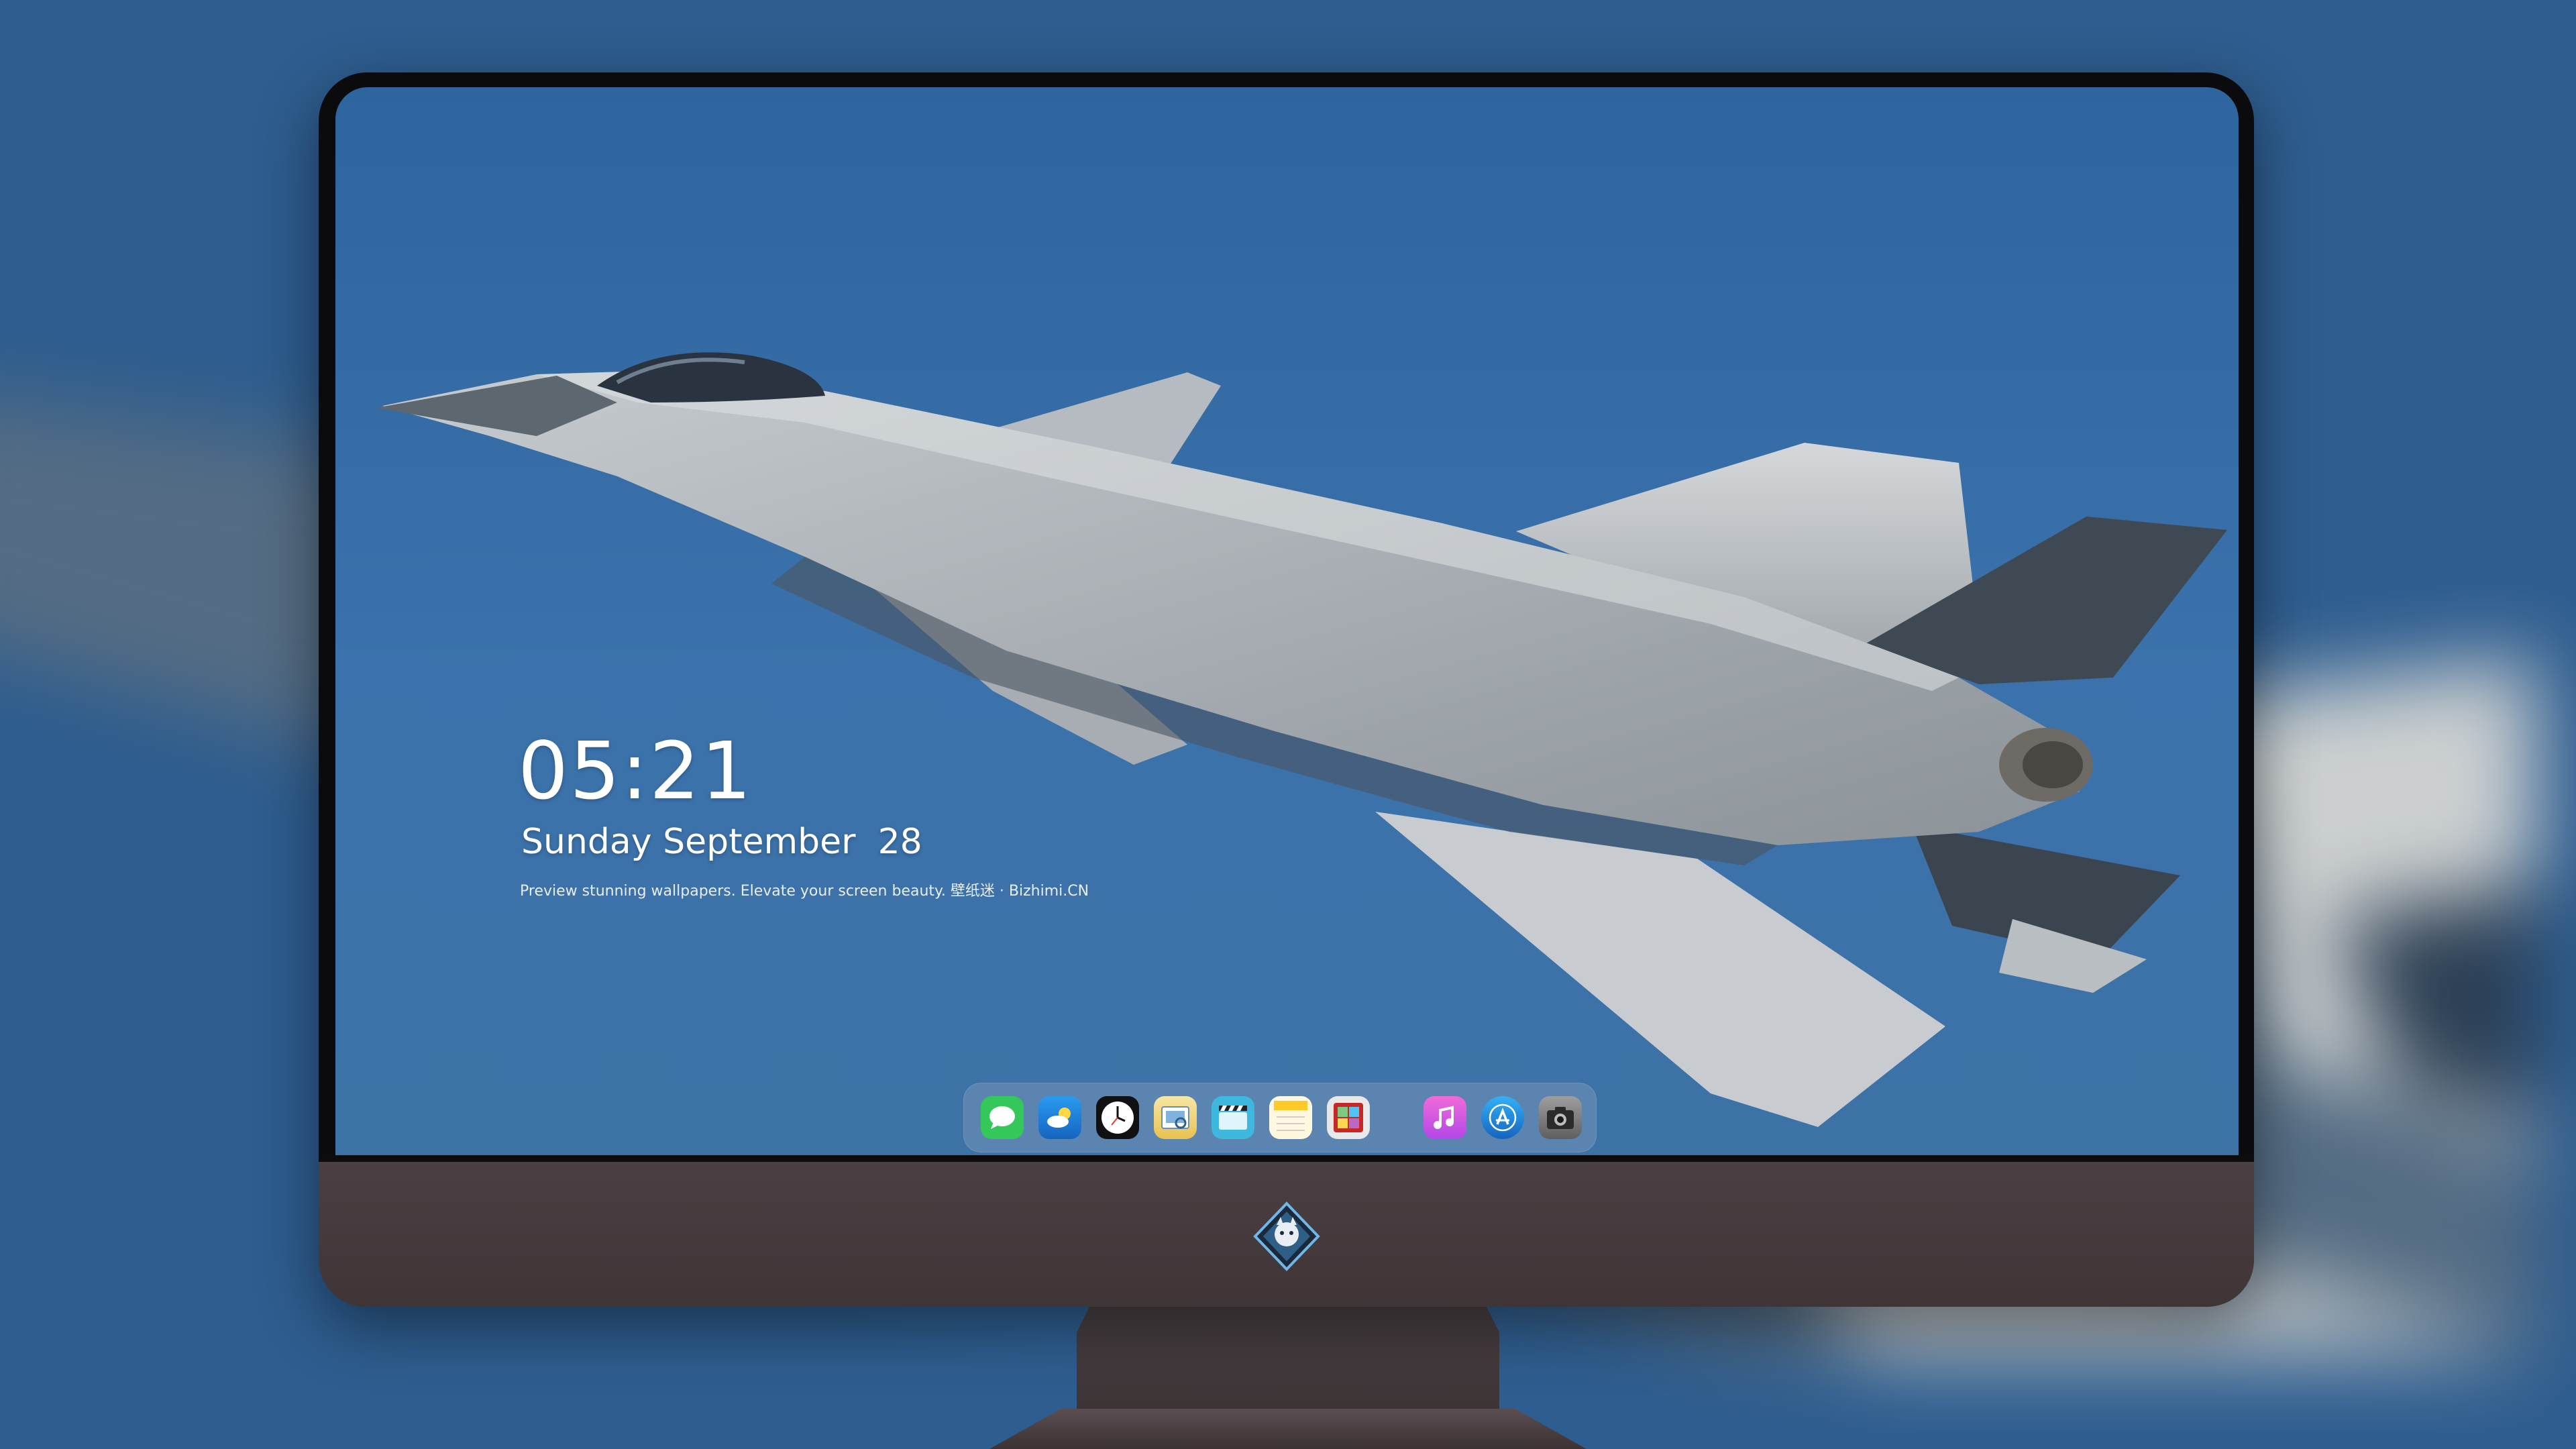 The width and height of the screenshot is (2576, 1449). What do you see at coordinates (721, 842) in the screenshot?
I see `lock-screen-date: Sunday September 28` at bounding box center [721, 842].